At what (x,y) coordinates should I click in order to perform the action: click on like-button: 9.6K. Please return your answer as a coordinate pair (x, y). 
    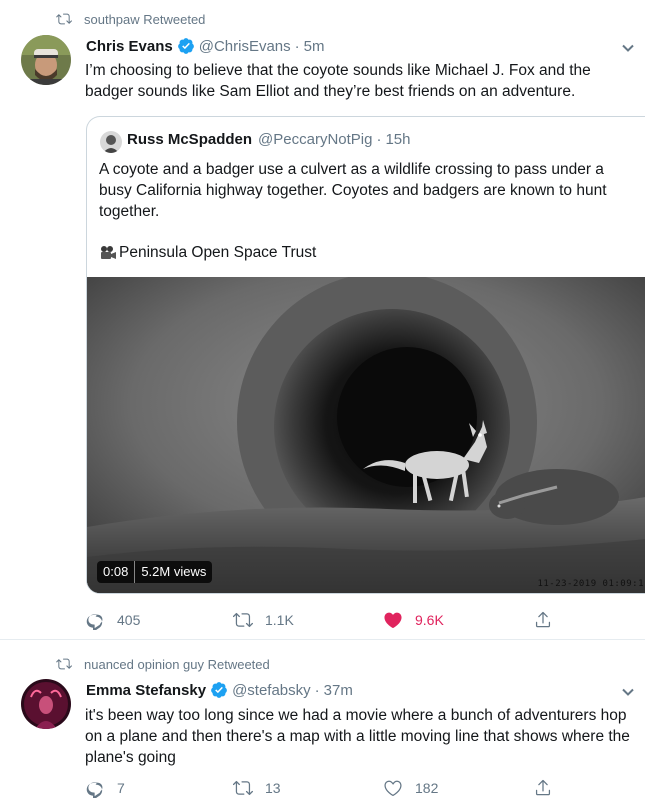
    Looking at the image, I should click on (413, 620).